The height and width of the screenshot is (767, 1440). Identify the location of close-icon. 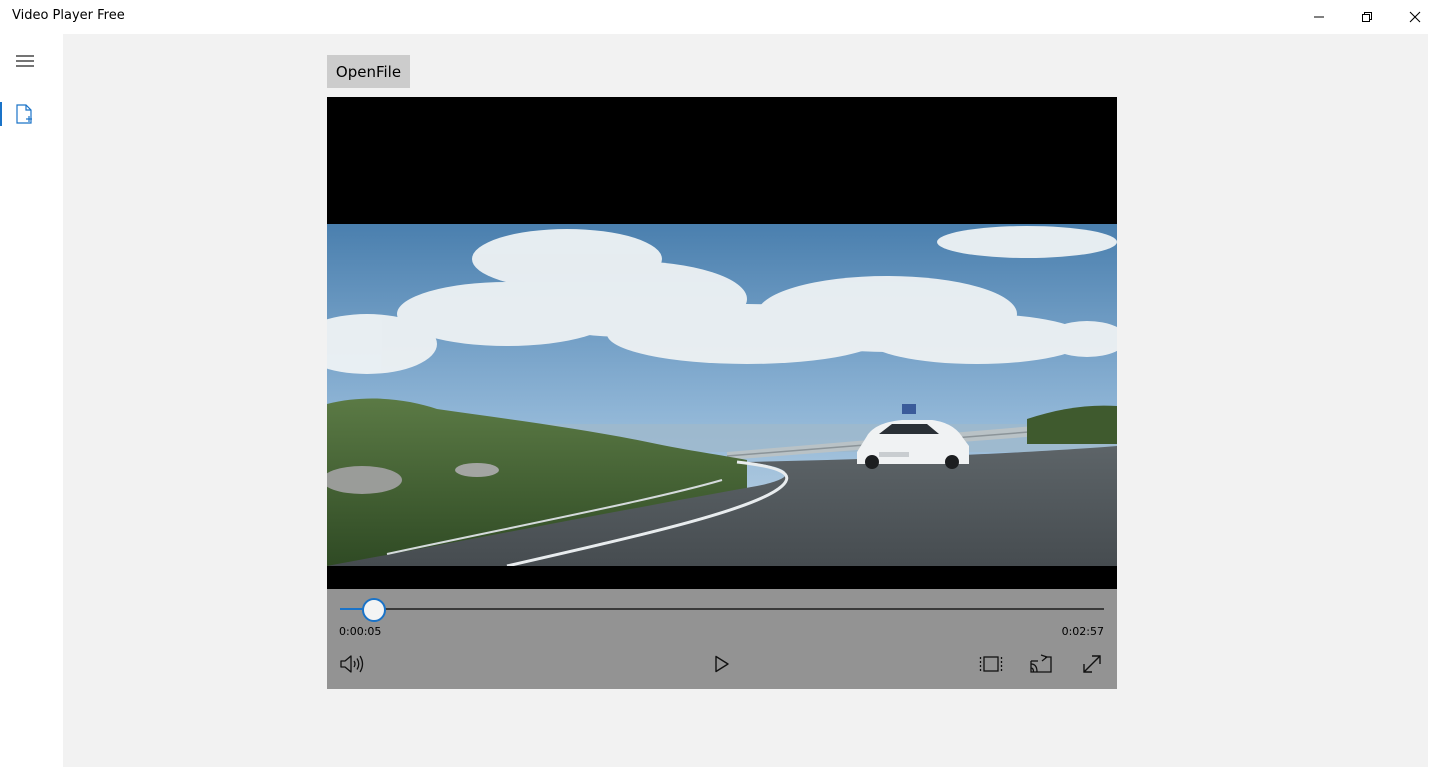
(1415, 17).